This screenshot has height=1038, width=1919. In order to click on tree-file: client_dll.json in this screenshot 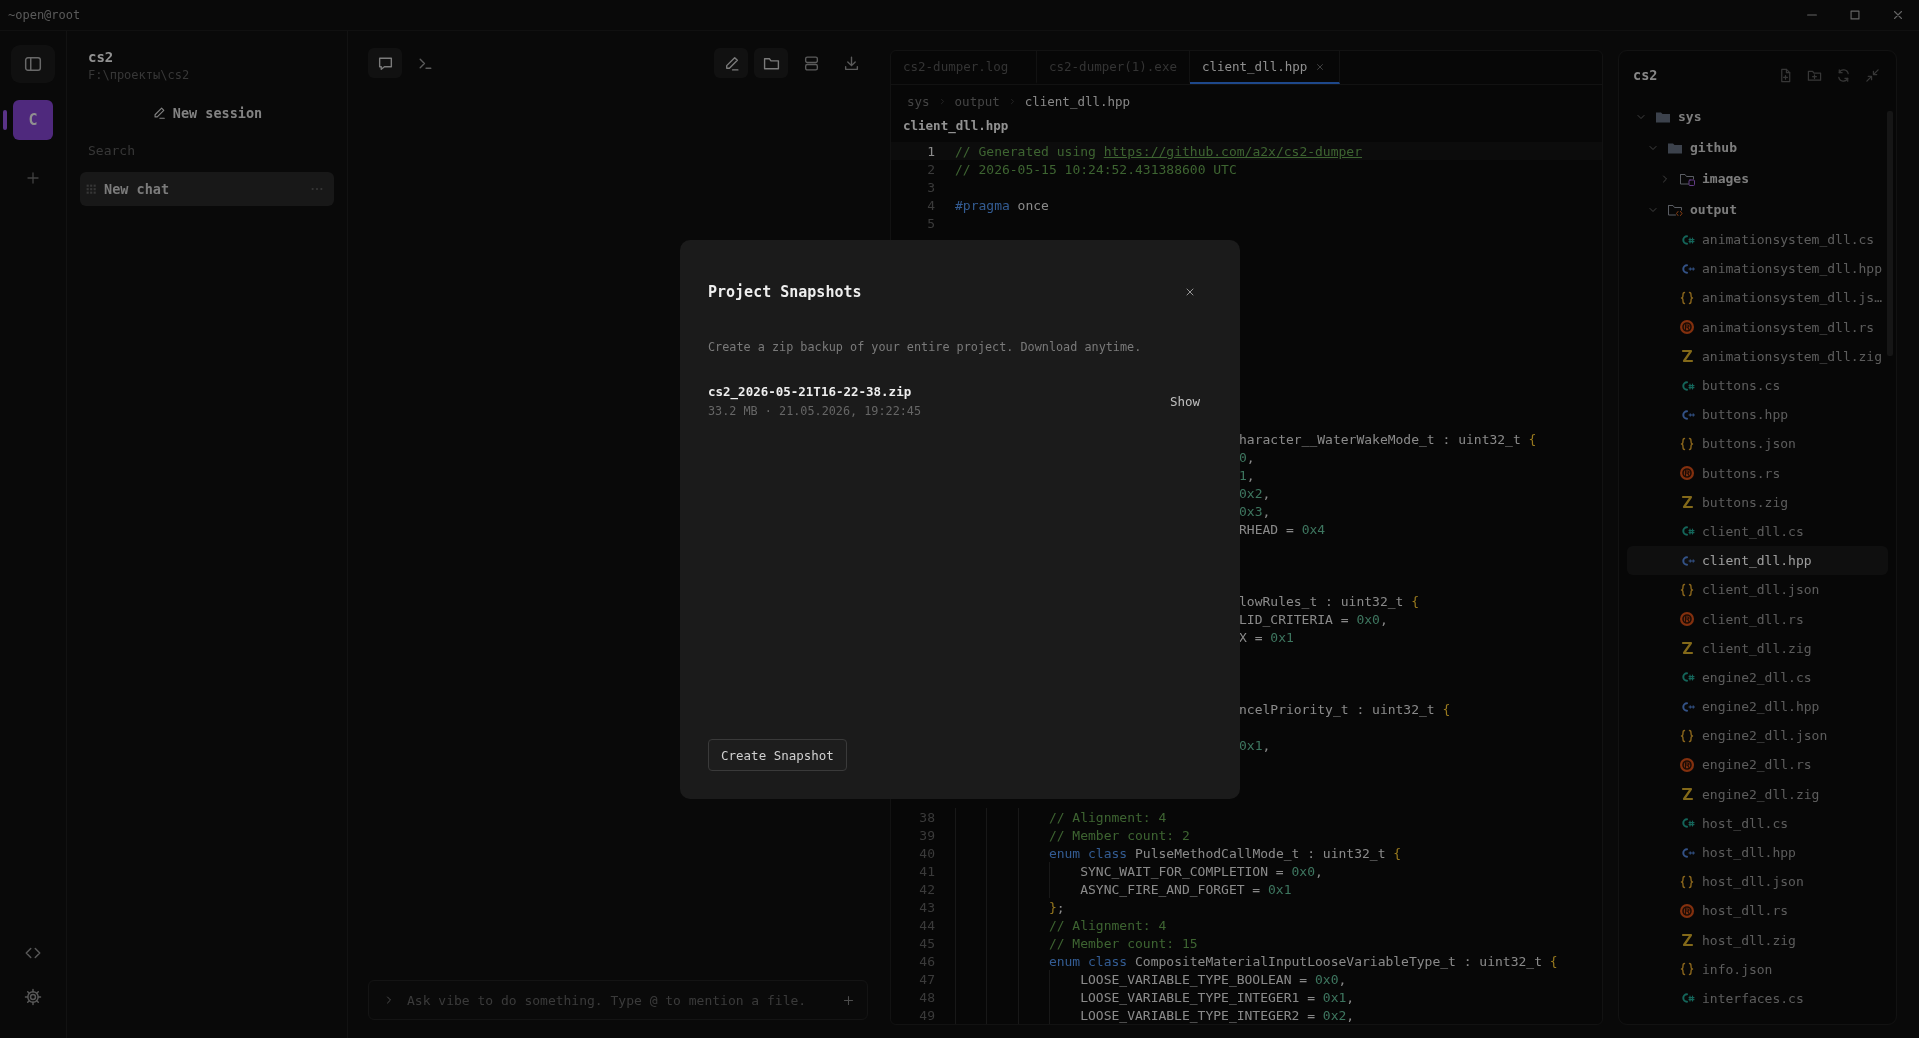, I will do `click(1757, 590)`.